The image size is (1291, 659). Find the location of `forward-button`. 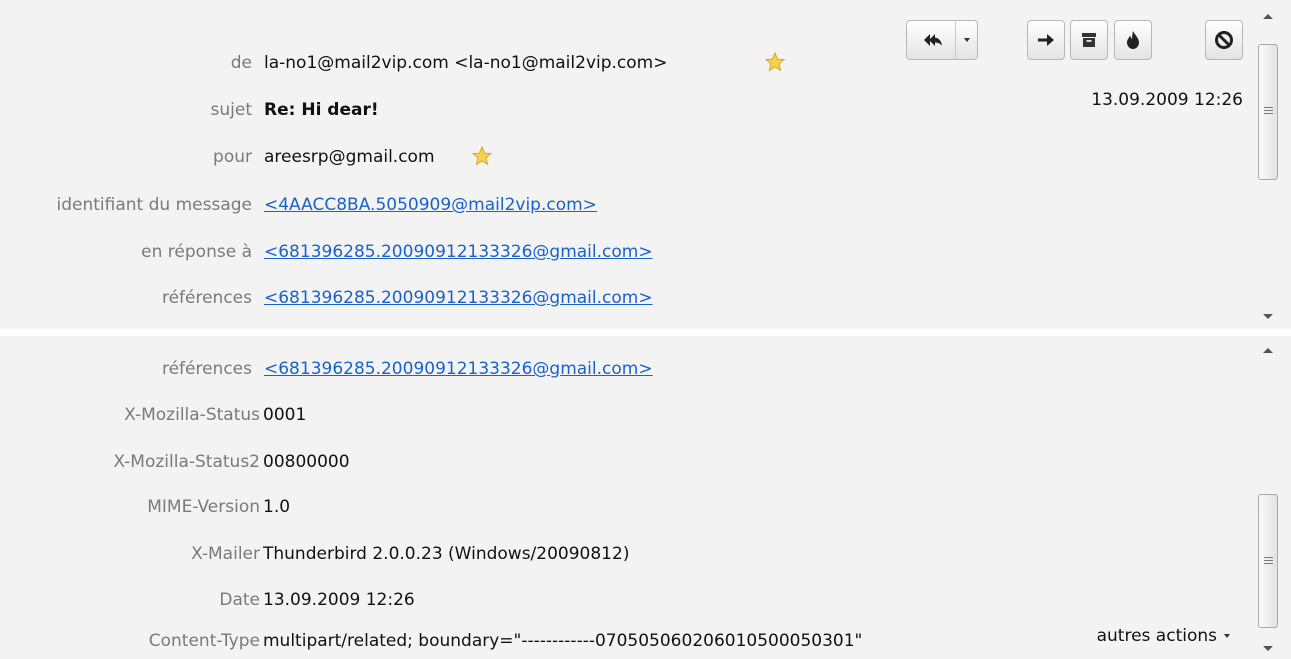

forward-button is located at coordinates (1046, 40).